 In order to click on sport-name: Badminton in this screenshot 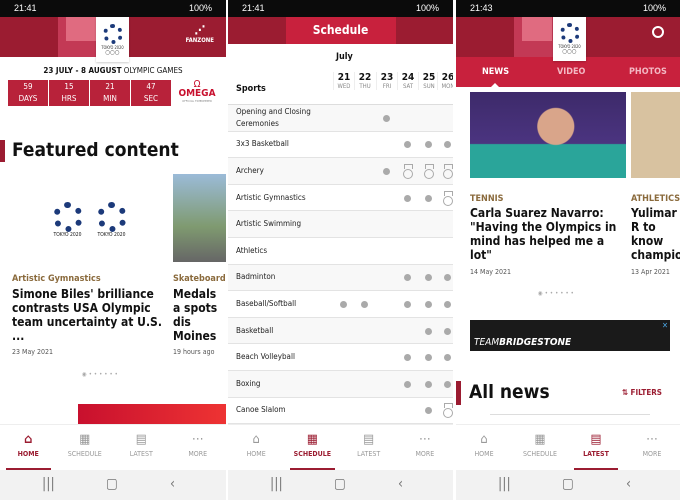, I will do `click(256, 277)`.